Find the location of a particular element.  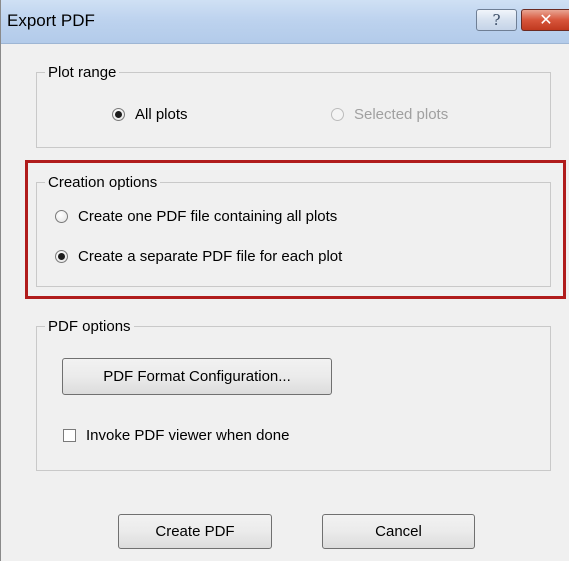

create-pdf-label: Create PDF is located at coordinates (195, 531).